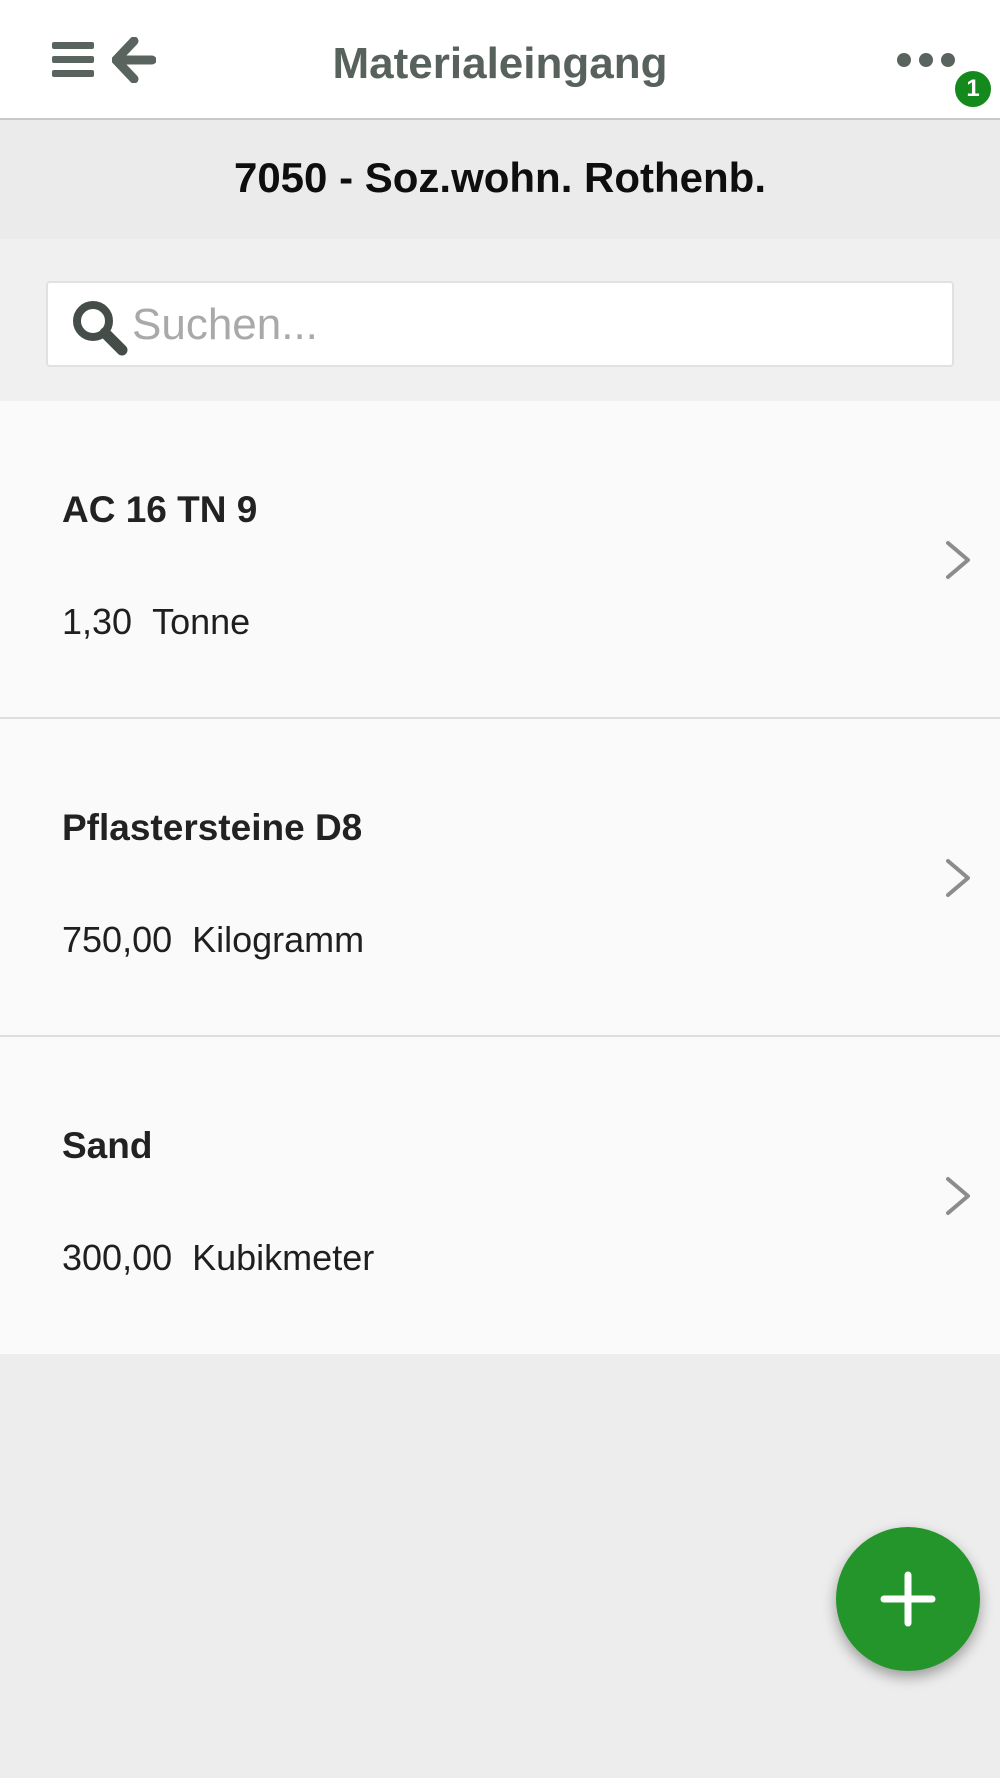  What do you see at coordinates (500, 63) in the screenshot?
I see `page-title: Materialeingang` at bounding box center [500, 63].